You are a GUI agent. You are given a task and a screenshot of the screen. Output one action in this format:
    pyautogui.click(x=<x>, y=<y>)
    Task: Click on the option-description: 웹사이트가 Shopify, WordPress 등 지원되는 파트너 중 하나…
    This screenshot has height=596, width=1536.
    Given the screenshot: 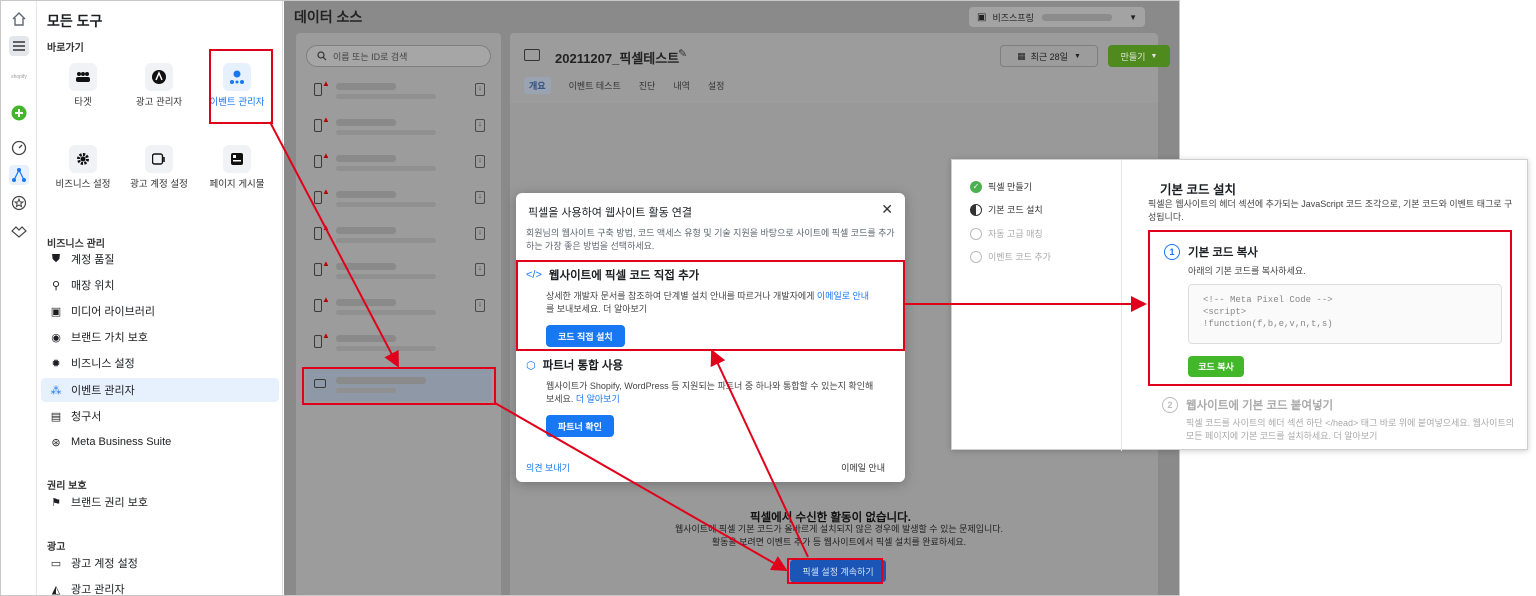 What is the action you would take?
    pyautogui.click(x=710, y=392)
    